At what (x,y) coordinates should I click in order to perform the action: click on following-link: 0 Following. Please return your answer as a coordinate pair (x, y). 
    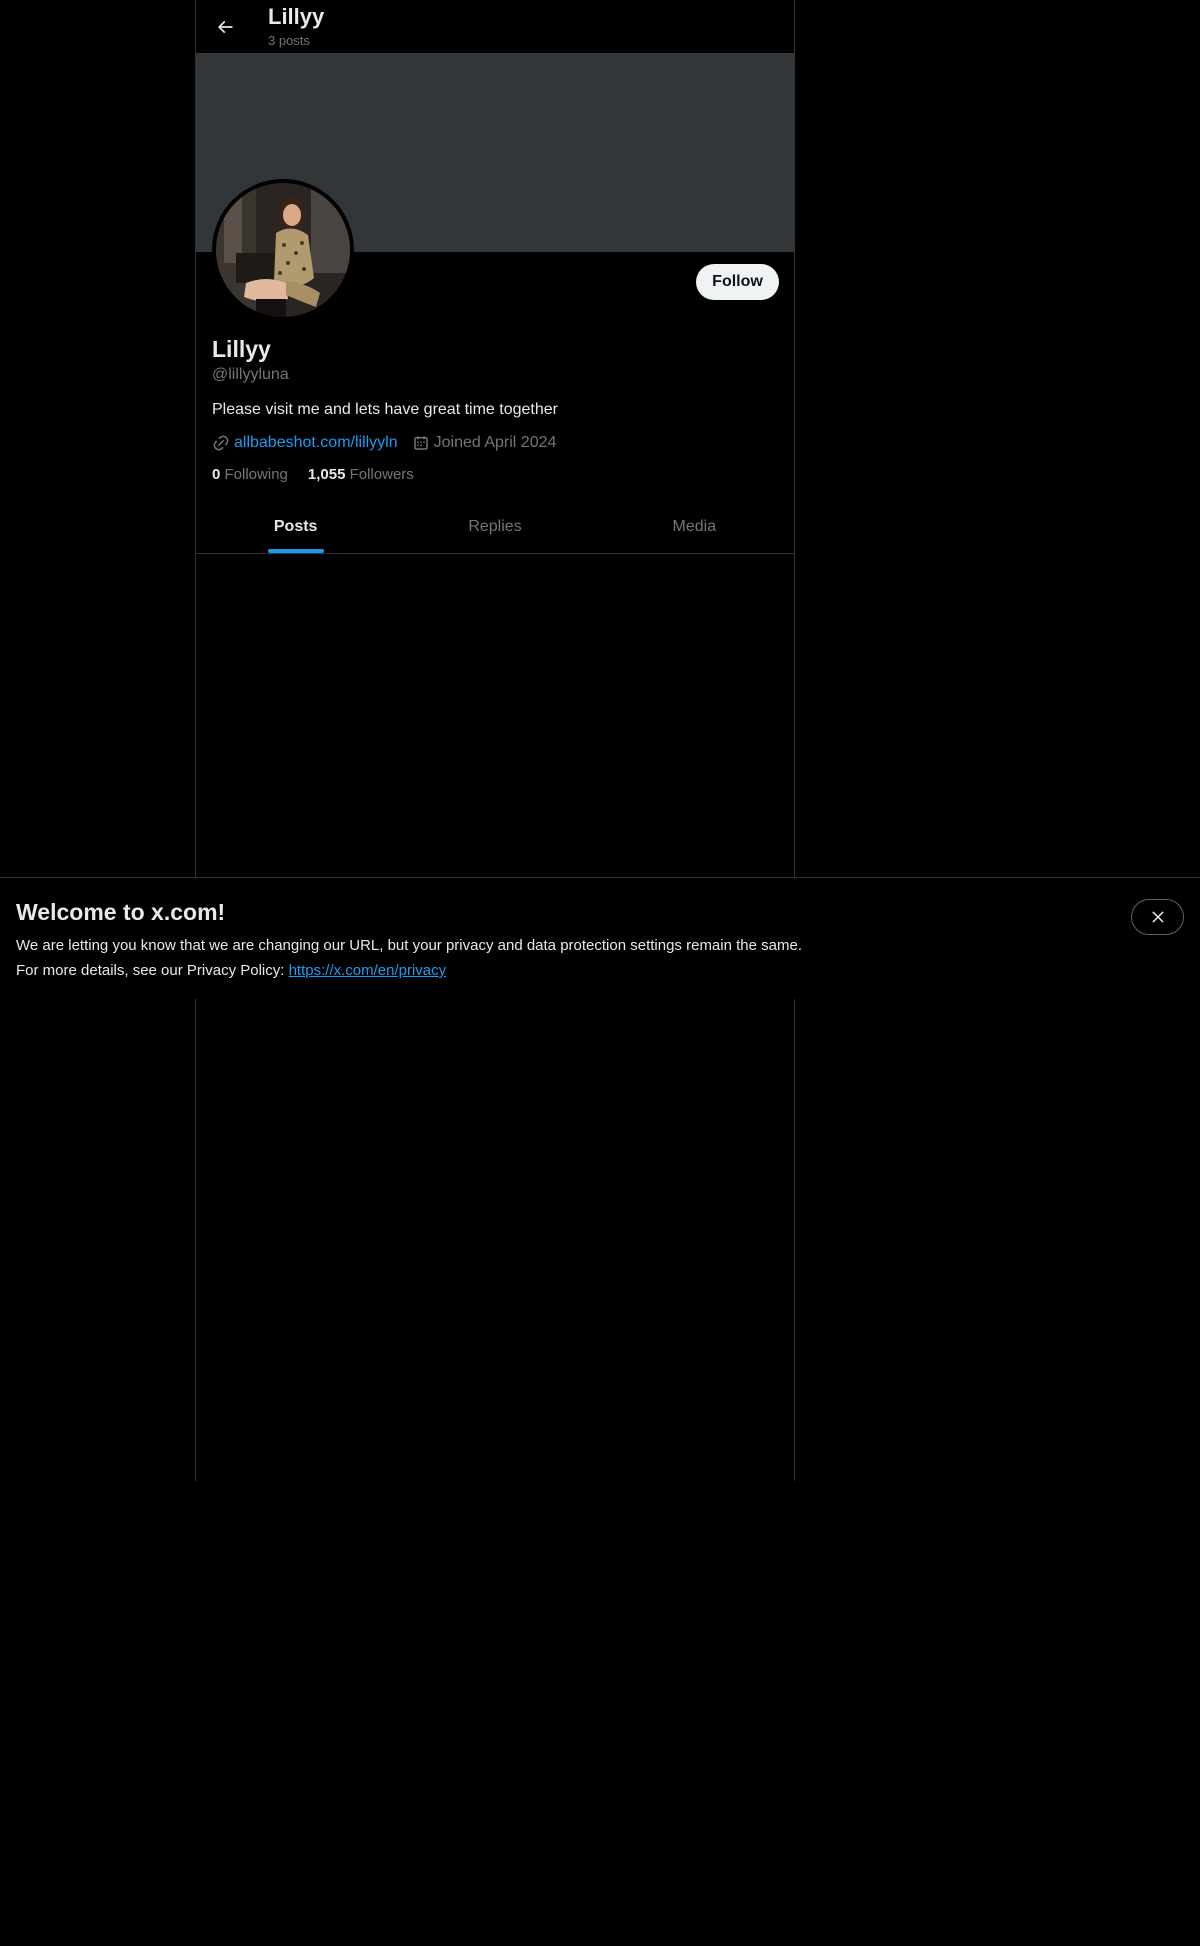
    Looking at the image, I should click on (250, 475).